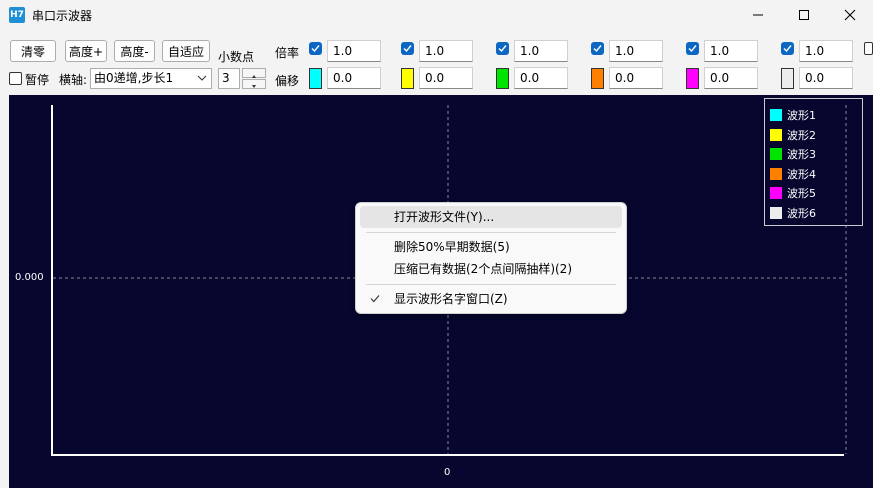 The image size is (873, 488). I want to click on channel-4-enable-checkbox, so click(597, 48).